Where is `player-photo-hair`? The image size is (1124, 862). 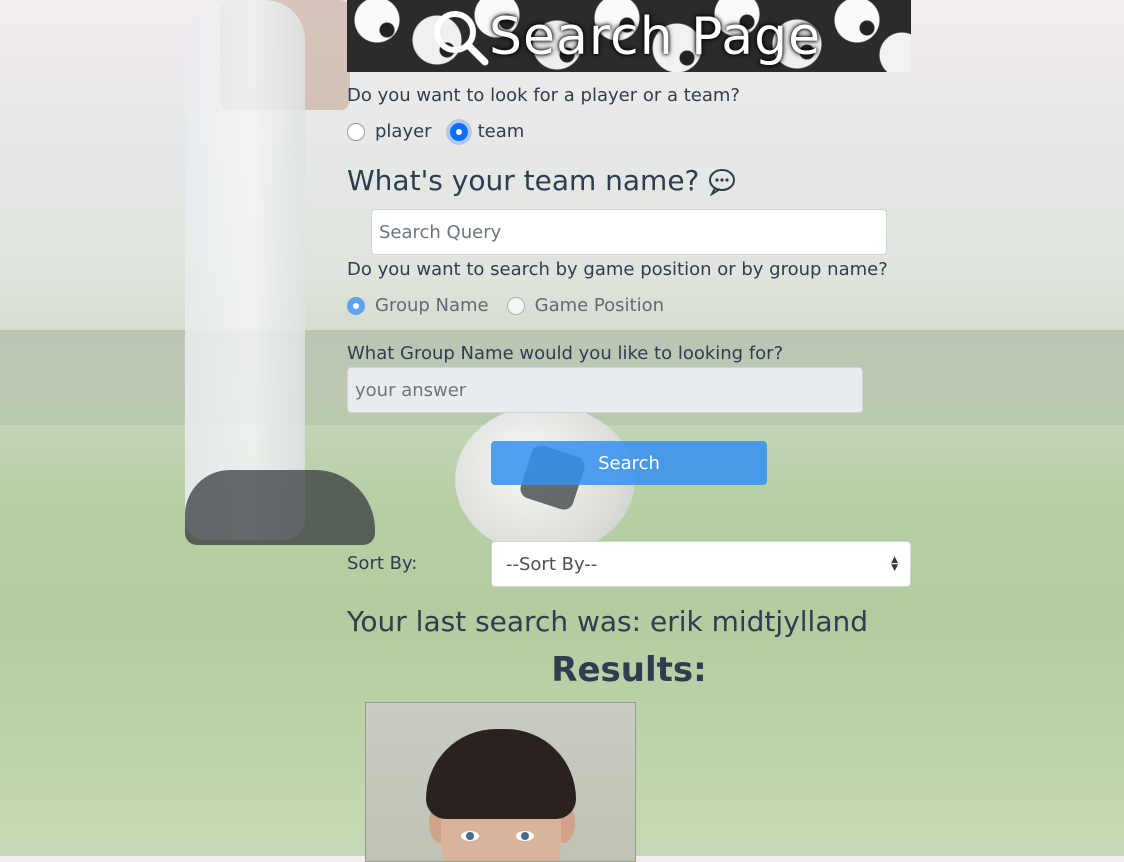
player-photo-hair is located at coordinates (501, 774).